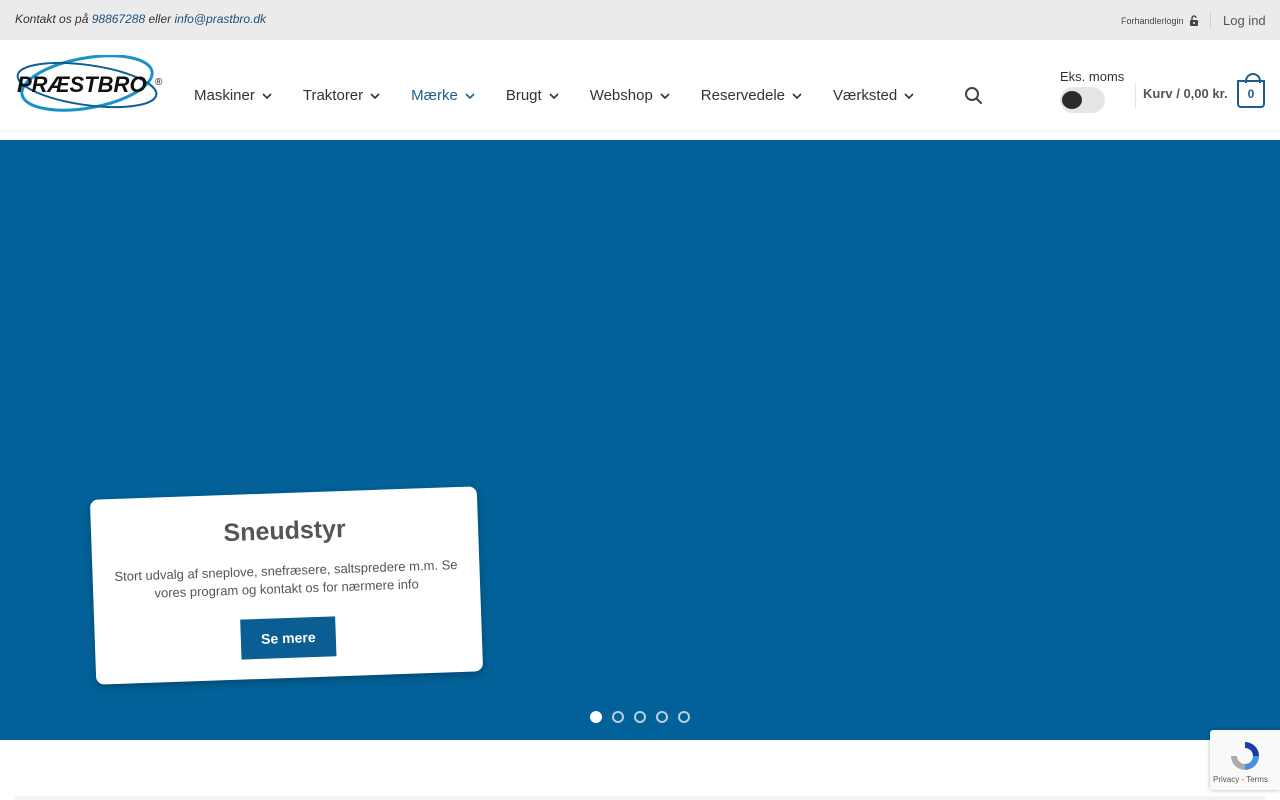  Describe the element at coordinates (333, 95) in the screenshot. I see `nav-item-label: Traktorer` at that location.